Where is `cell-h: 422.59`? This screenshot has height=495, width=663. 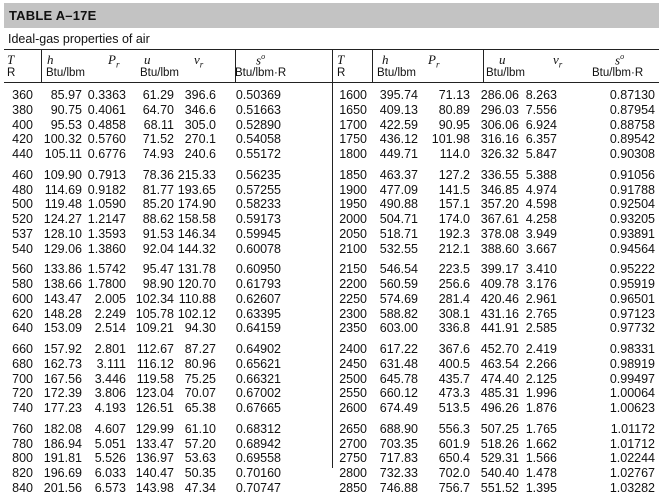
cell-h: 422.59 is located at coordinates (398, 124).